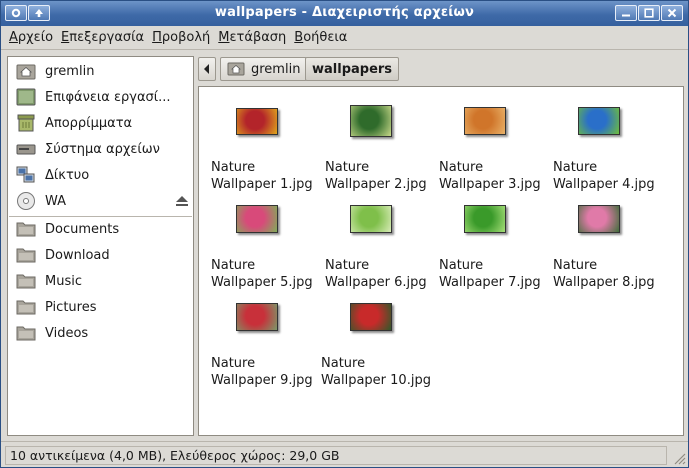  What do you see at coordinates (496, 149) in the screenshot?
I see `file-item: Nature Wallpaper 3.jpg` at bounding box center [496, 149].